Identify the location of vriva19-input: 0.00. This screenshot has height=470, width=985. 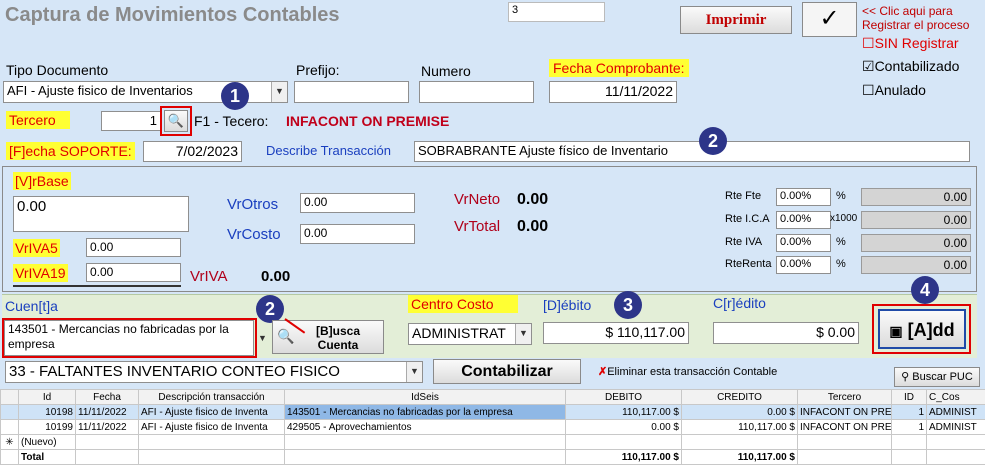
(133, 272).